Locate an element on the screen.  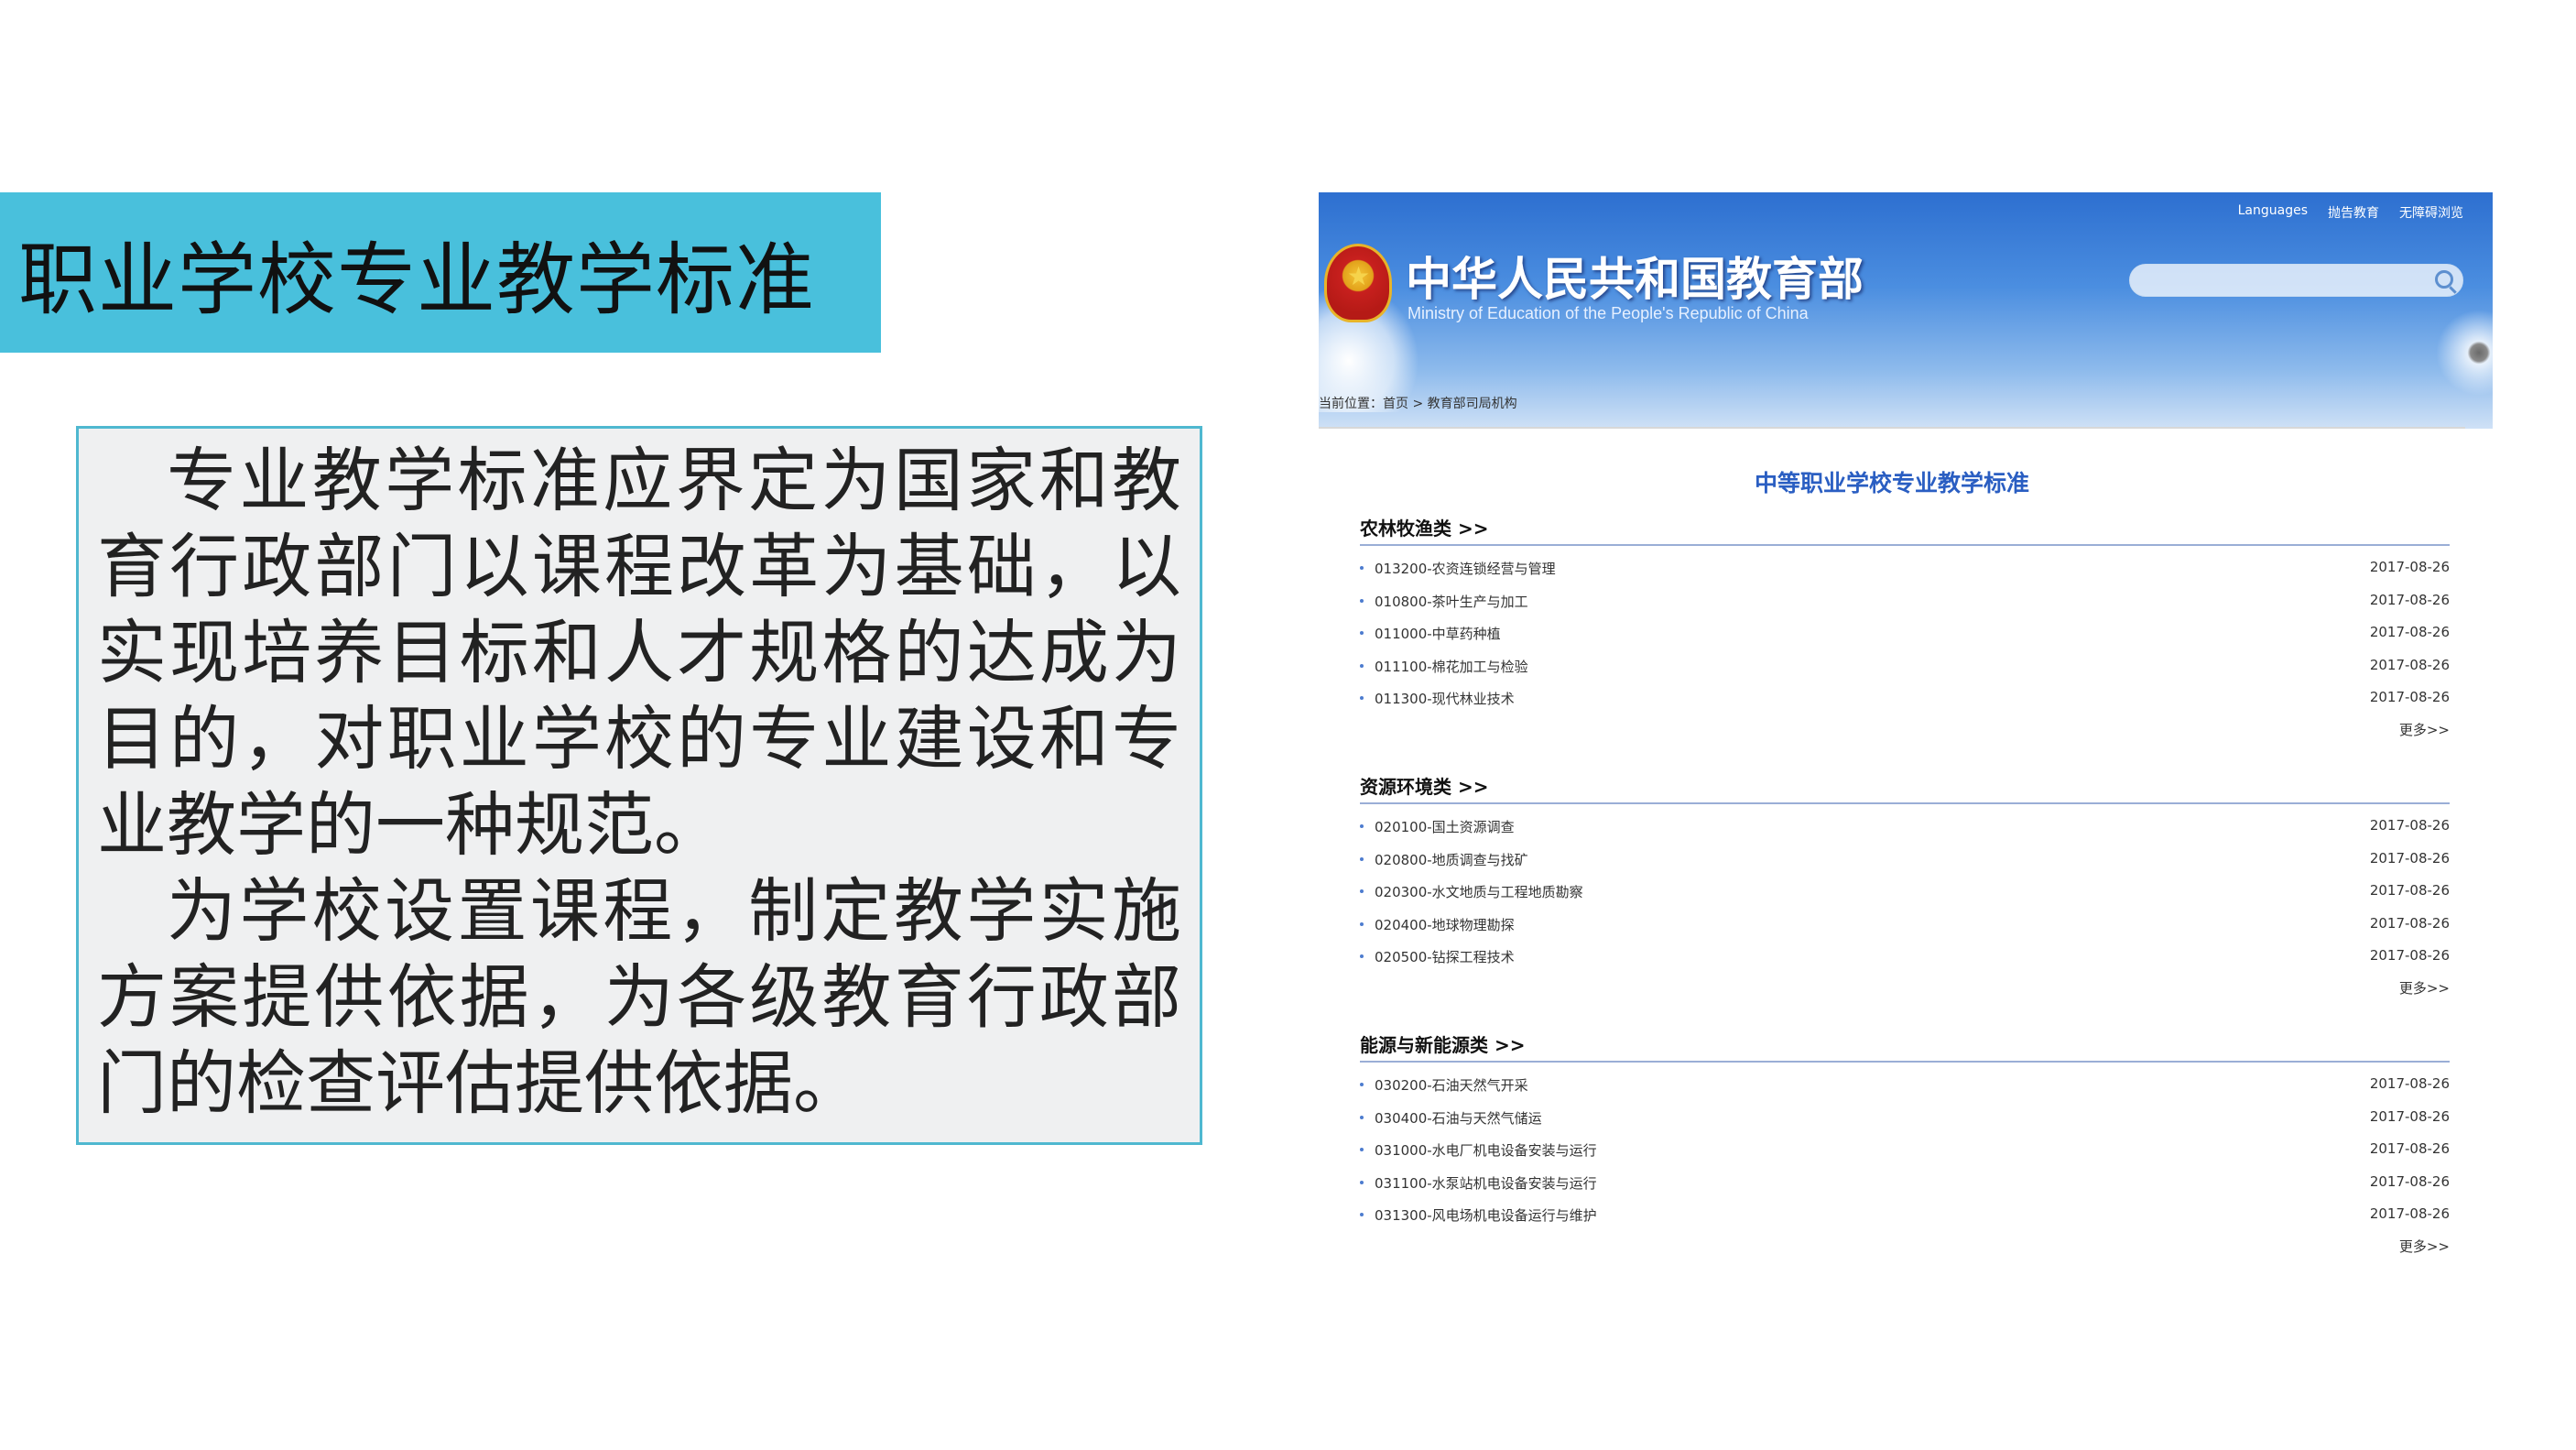
breadcrumb: 当前位置：首页 > 教育部司局机构 is located at coordinates (1418, 403).